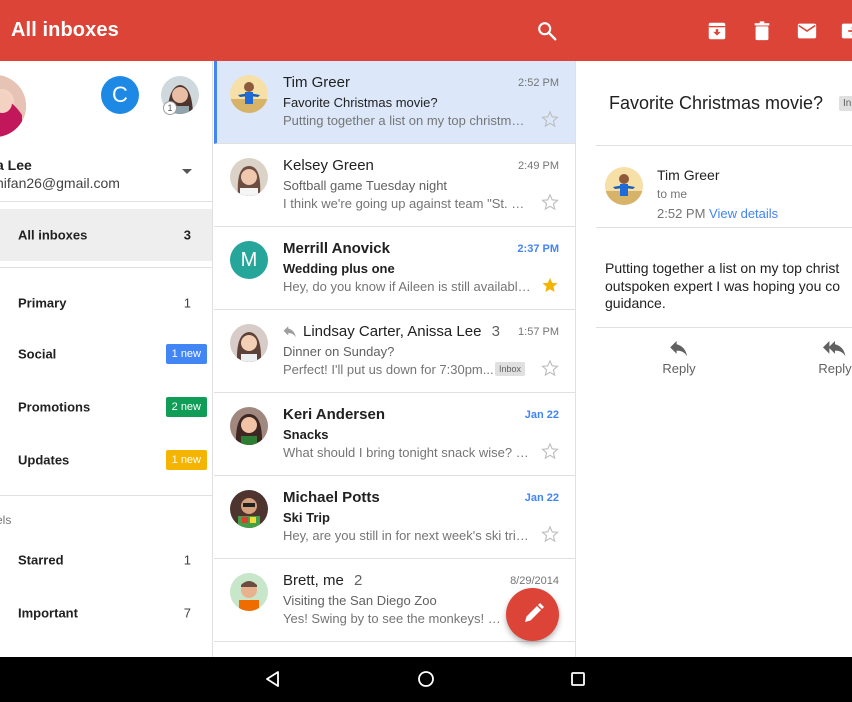 This screenshot has width=852, height=702. Describe the element at coordinates (60, 183) in the screenshot. I see `account-email: nifan26@gmail.com` at that location.